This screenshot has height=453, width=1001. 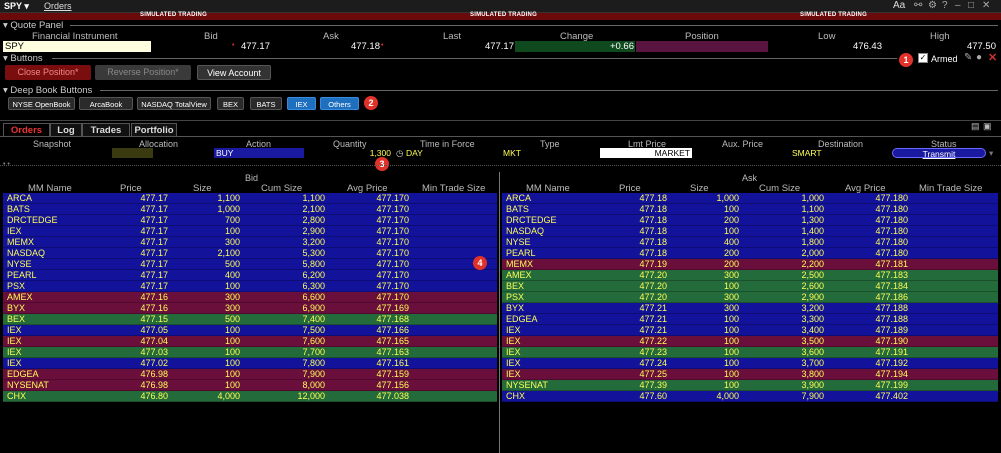 What do you see at coordinates (992, 57) in the screenshot?
I see `remove-icon: ✕` at bounding box center [992, 57].